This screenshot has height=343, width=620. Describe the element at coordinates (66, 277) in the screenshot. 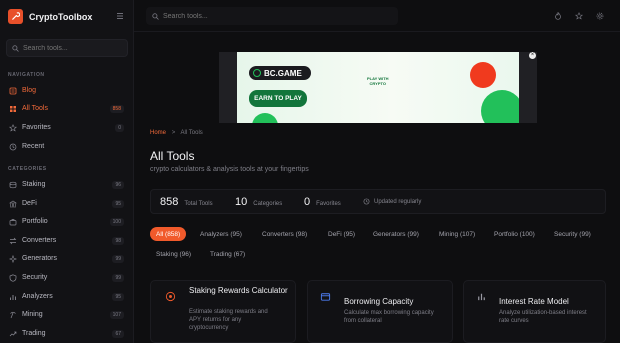

I see `sidebar-item-security: Security 99` at that location.